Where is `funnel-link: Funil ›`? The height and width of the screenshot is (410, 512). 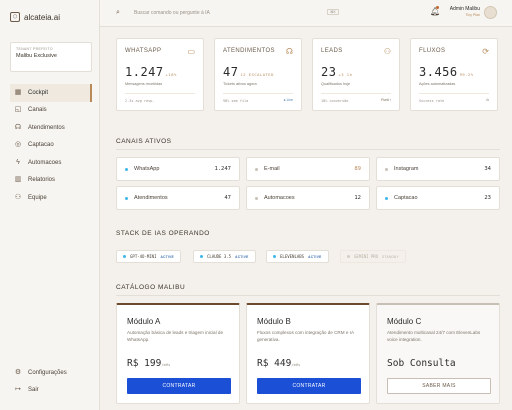 funnel-link: Funil › is located at coordinates (386, 100).